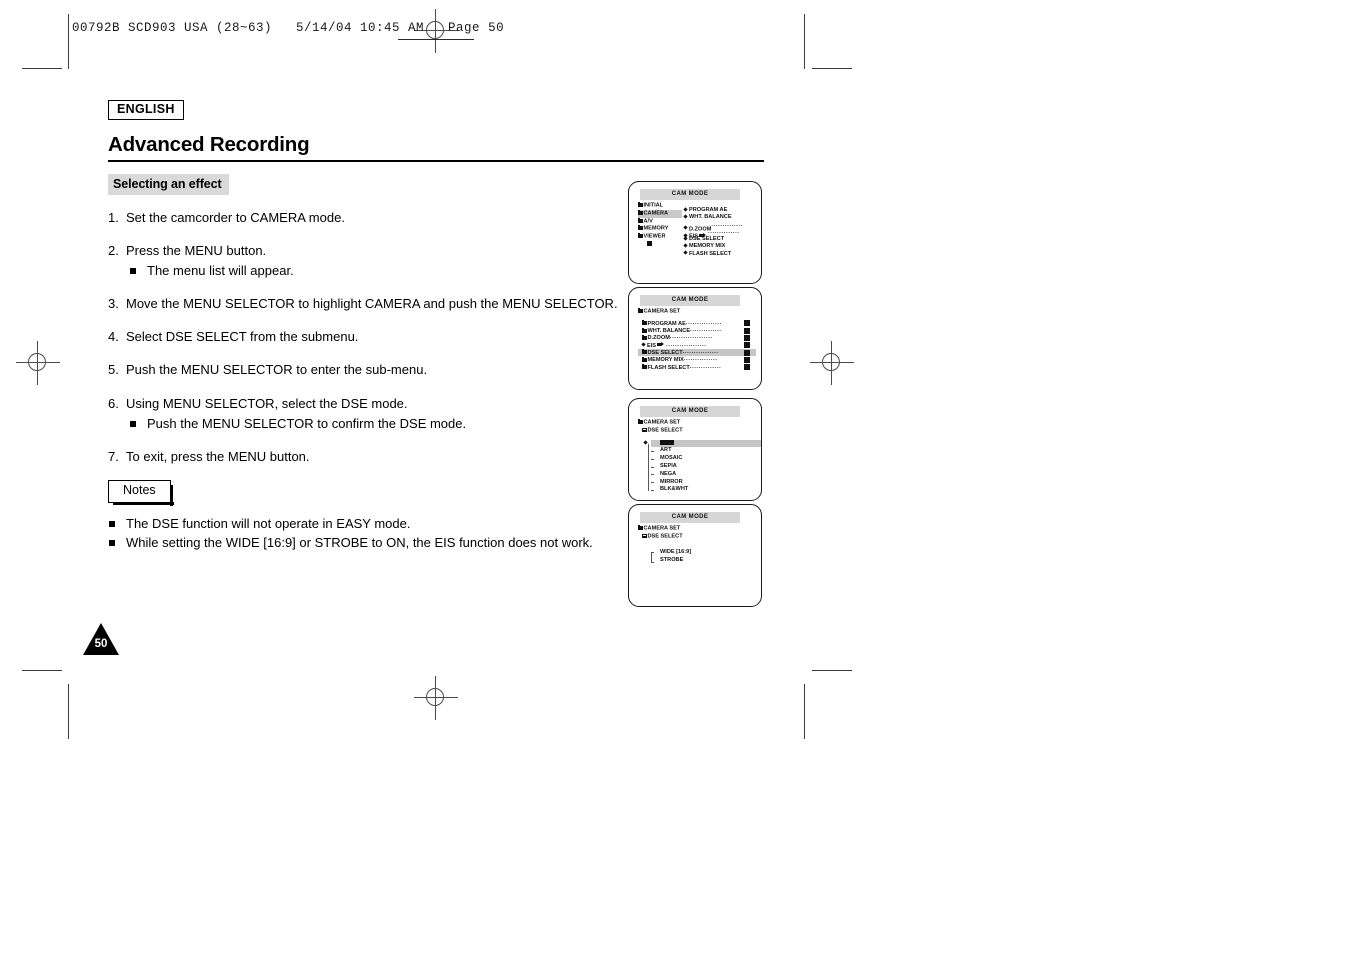 The image size is (1351, 954). What do you see at coordinates (705, 561) in the screenshot?
I see `dse-extra-option-strobe: STROBE` at bounding box center [705, 561].